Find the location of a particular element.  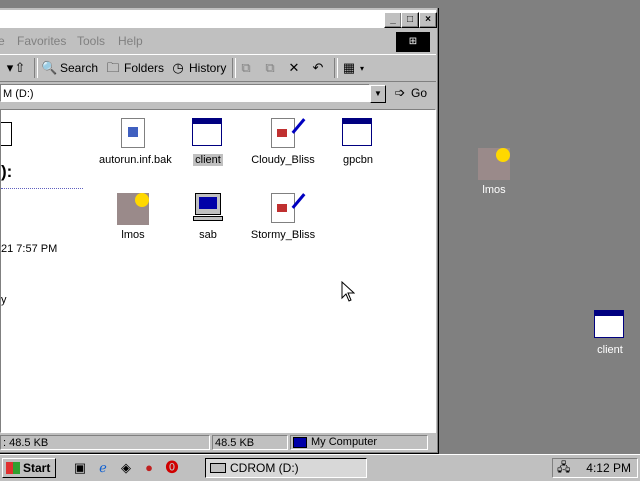

status-object-info: : 48.5 KB is located at coordinates (105, 442).